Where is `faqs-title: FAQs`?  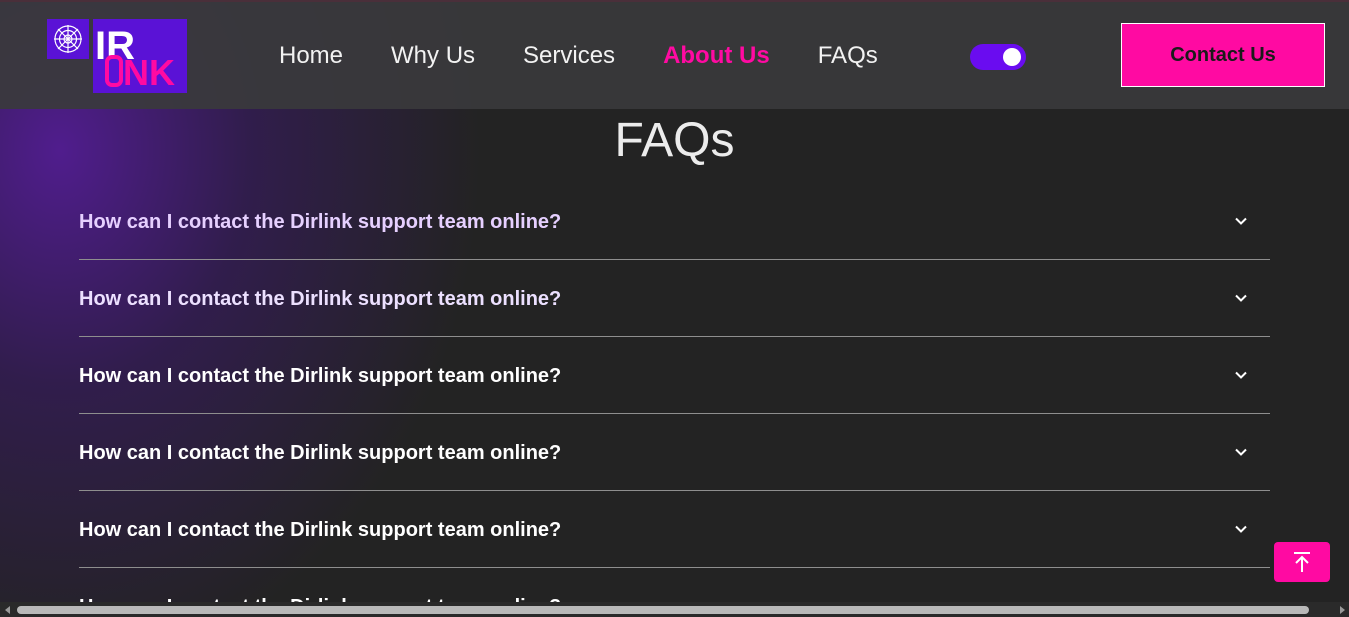
faqs-title: FAQs is located at coordinates (674, 140).